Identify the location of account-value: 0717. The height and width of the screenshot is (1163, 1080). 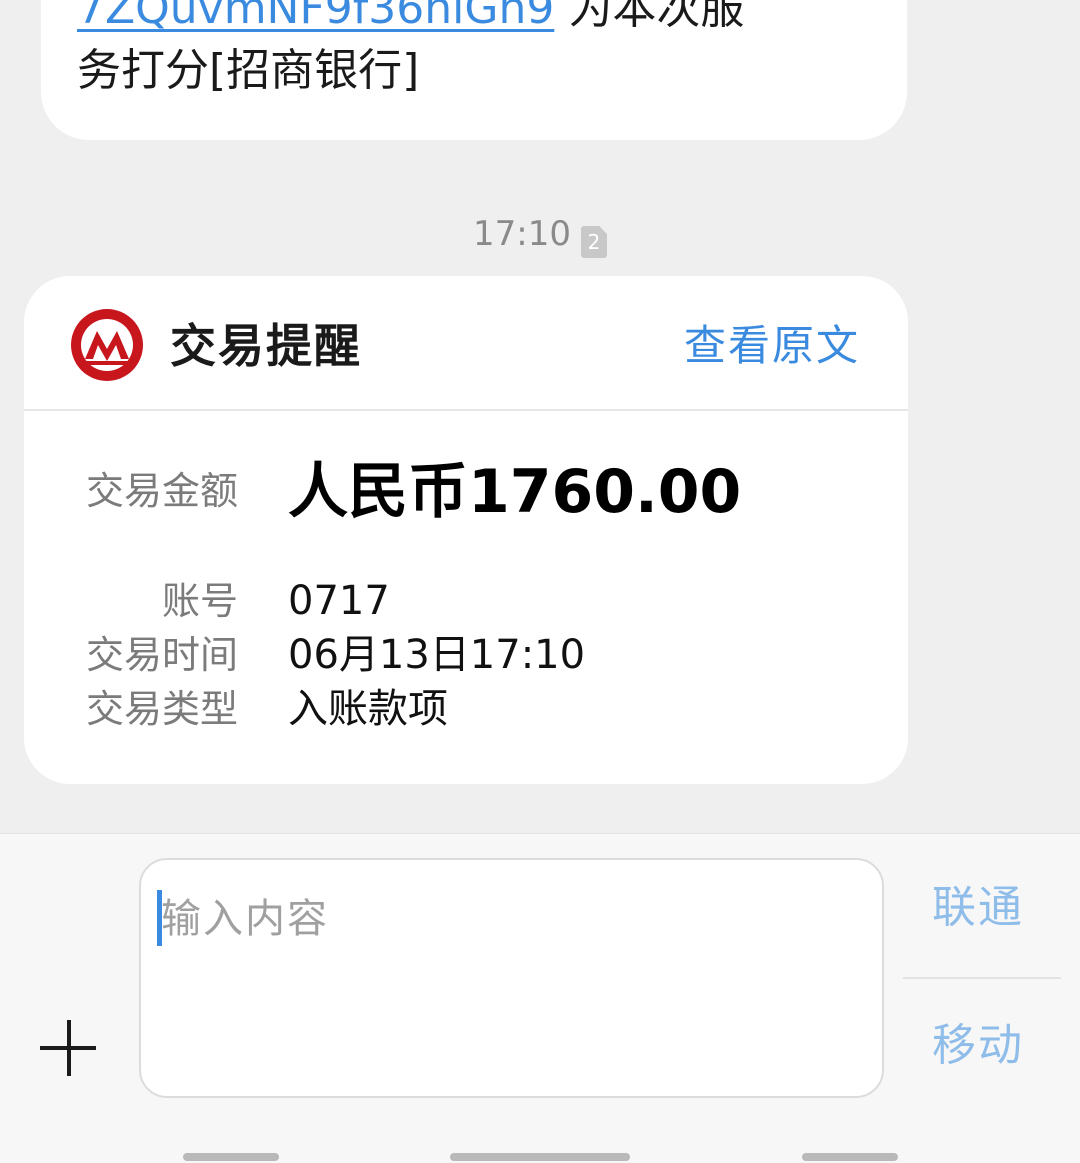
(339, 601).